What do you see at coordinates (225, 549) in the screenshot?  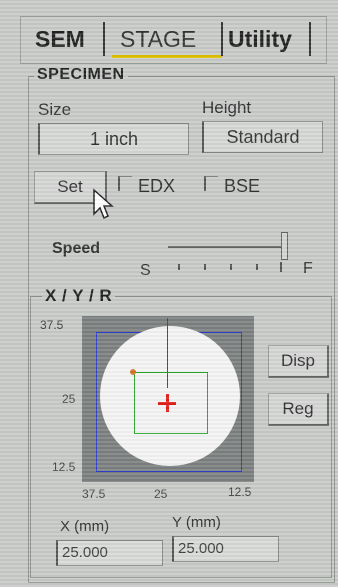 I see `y-position-field: 25.000` at bounding box center [225, 549].